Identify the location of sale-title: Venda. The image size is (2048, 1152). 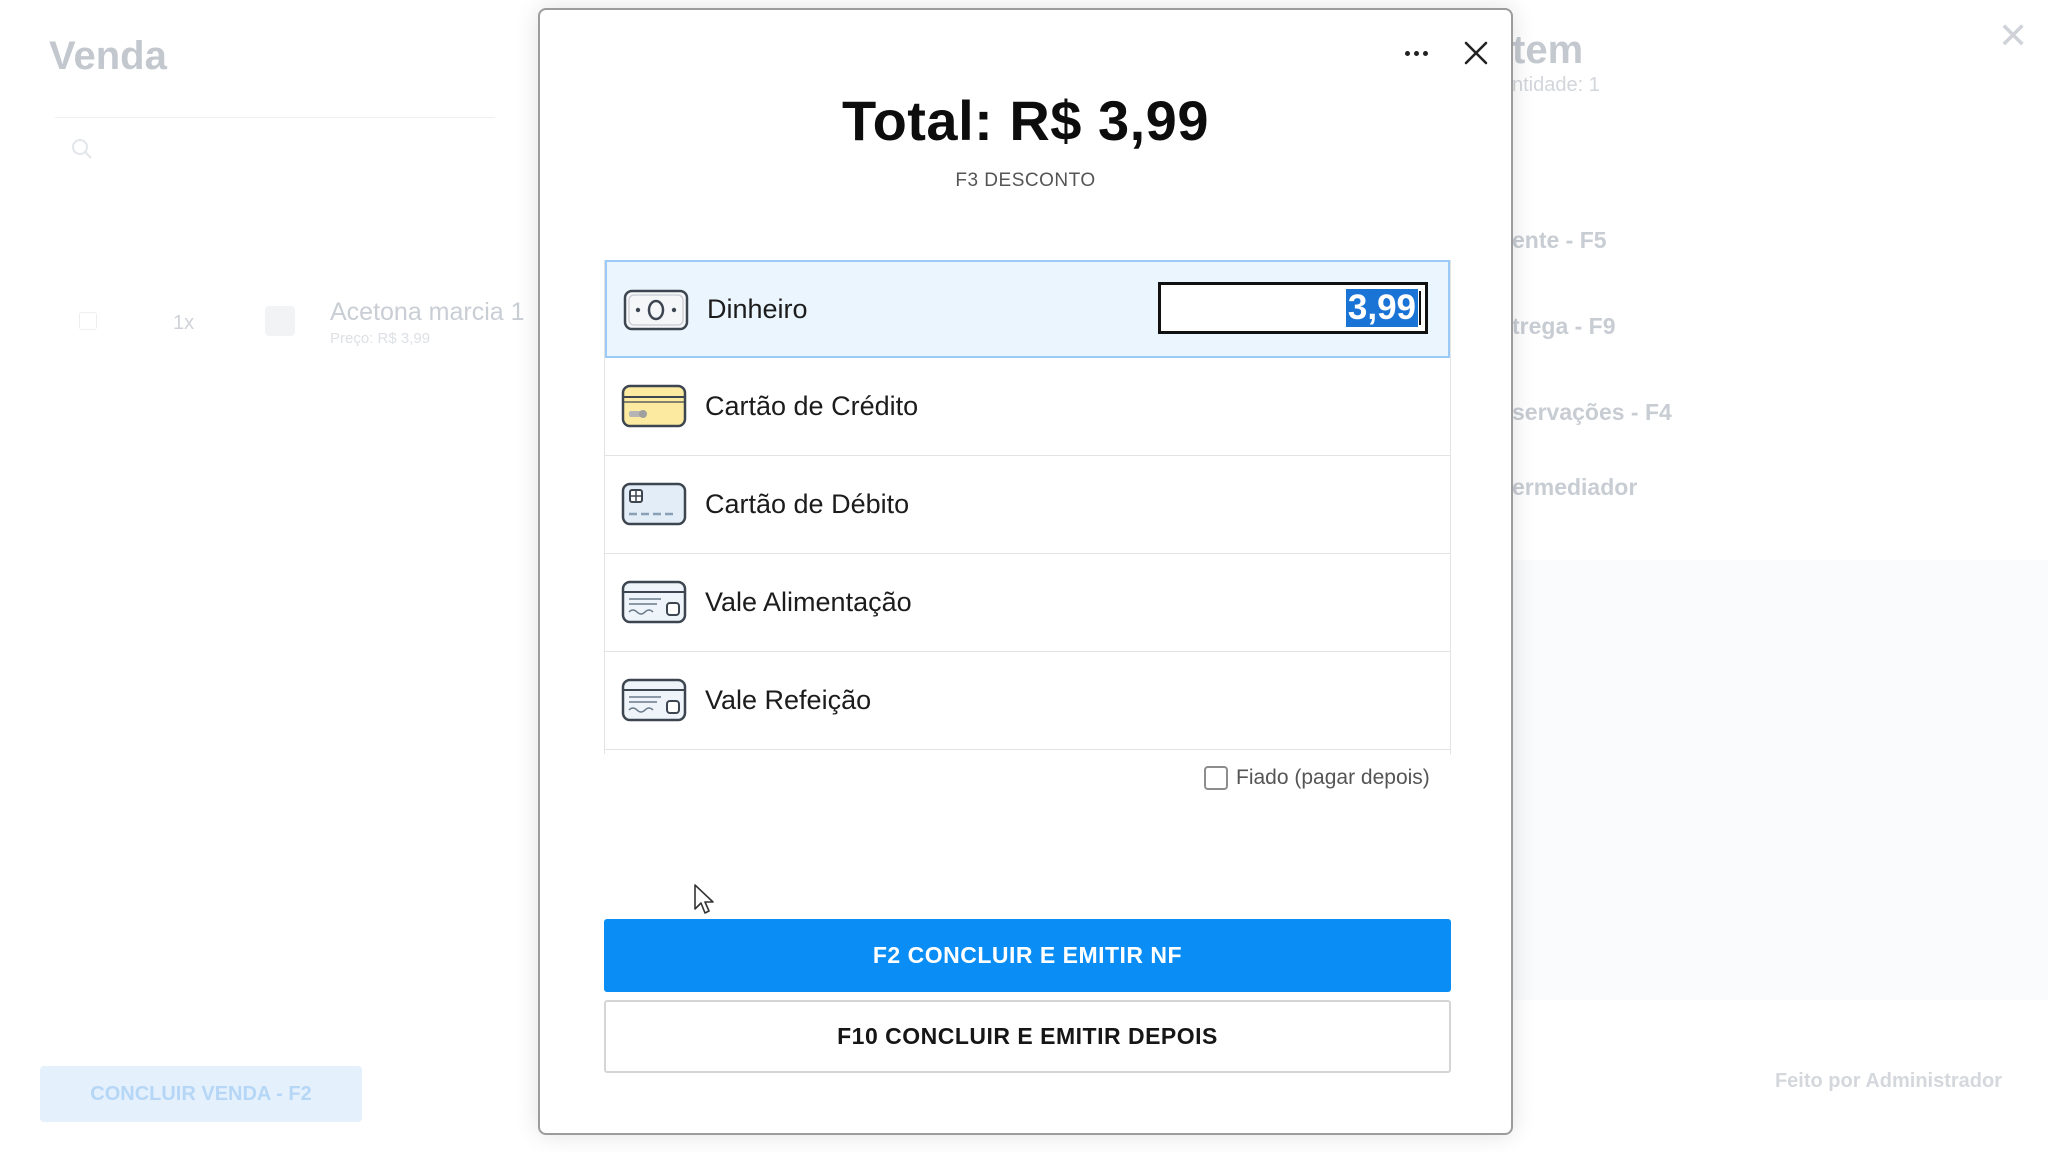
(108, 56).